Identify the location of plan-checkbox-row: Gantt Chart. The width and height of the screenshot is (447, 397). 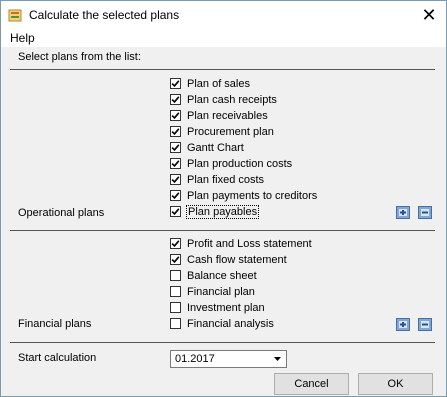
(207, 147).